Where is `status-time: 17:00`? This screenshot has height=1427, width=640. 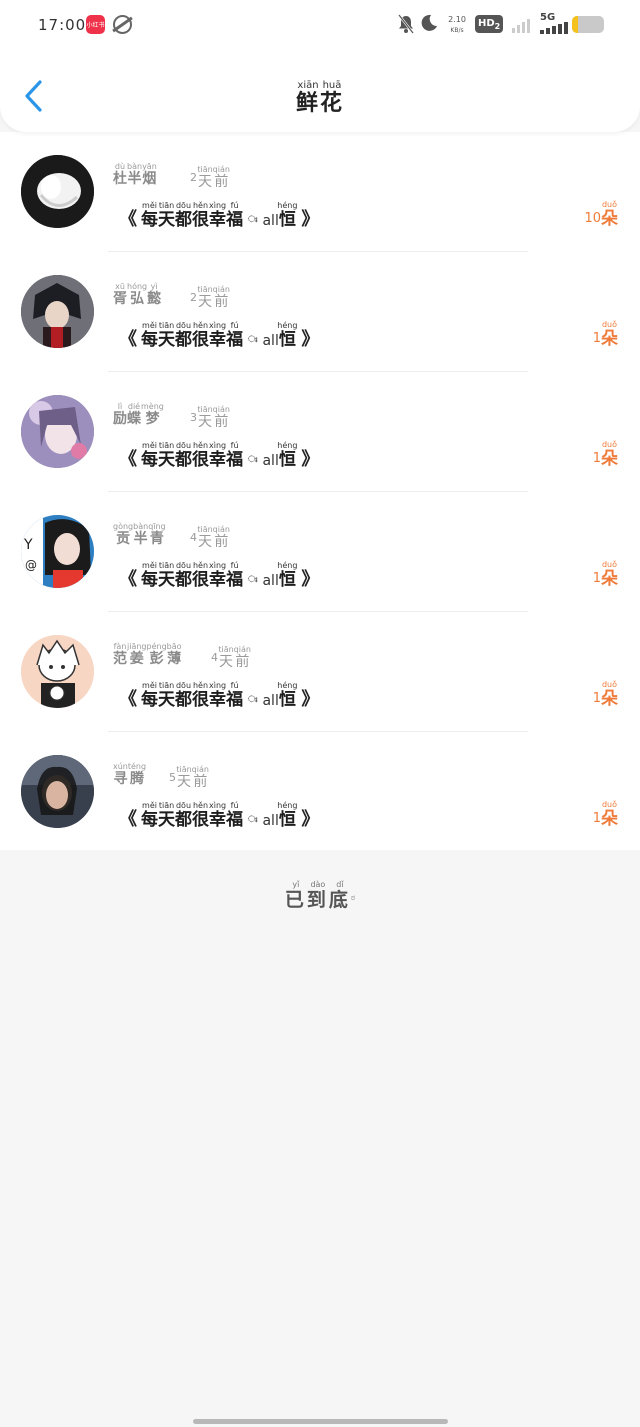 status-time: 17:00 is located at coordinates (62, 25).